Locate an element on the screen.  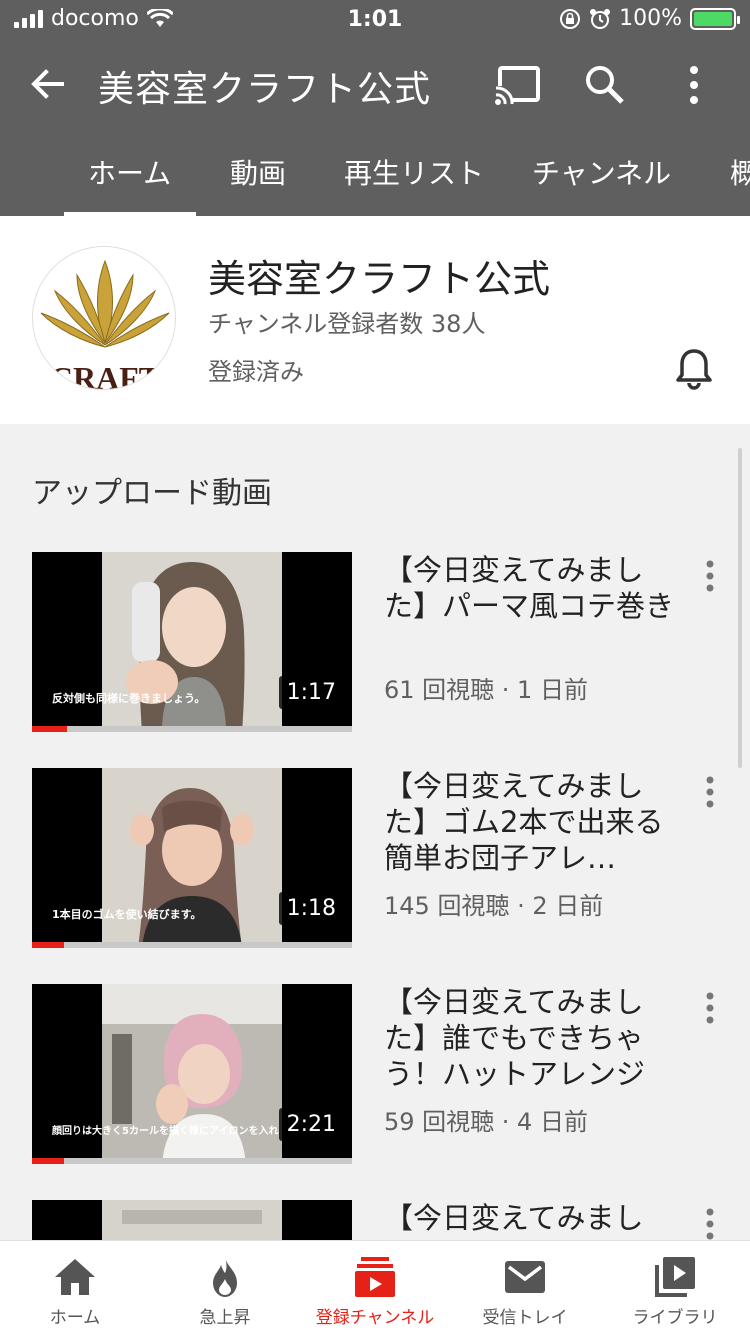
channel-name: 美容室クラフト公式 is located at coordinates (379, 279).